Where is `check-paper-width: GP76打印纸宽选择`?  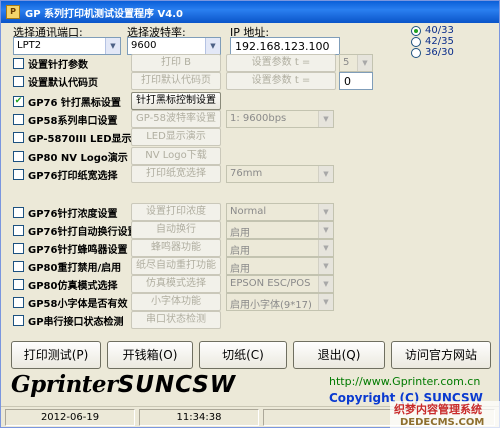
check-paper-width: GP76打印纸宽选择 is located at coordinates (65, 174).